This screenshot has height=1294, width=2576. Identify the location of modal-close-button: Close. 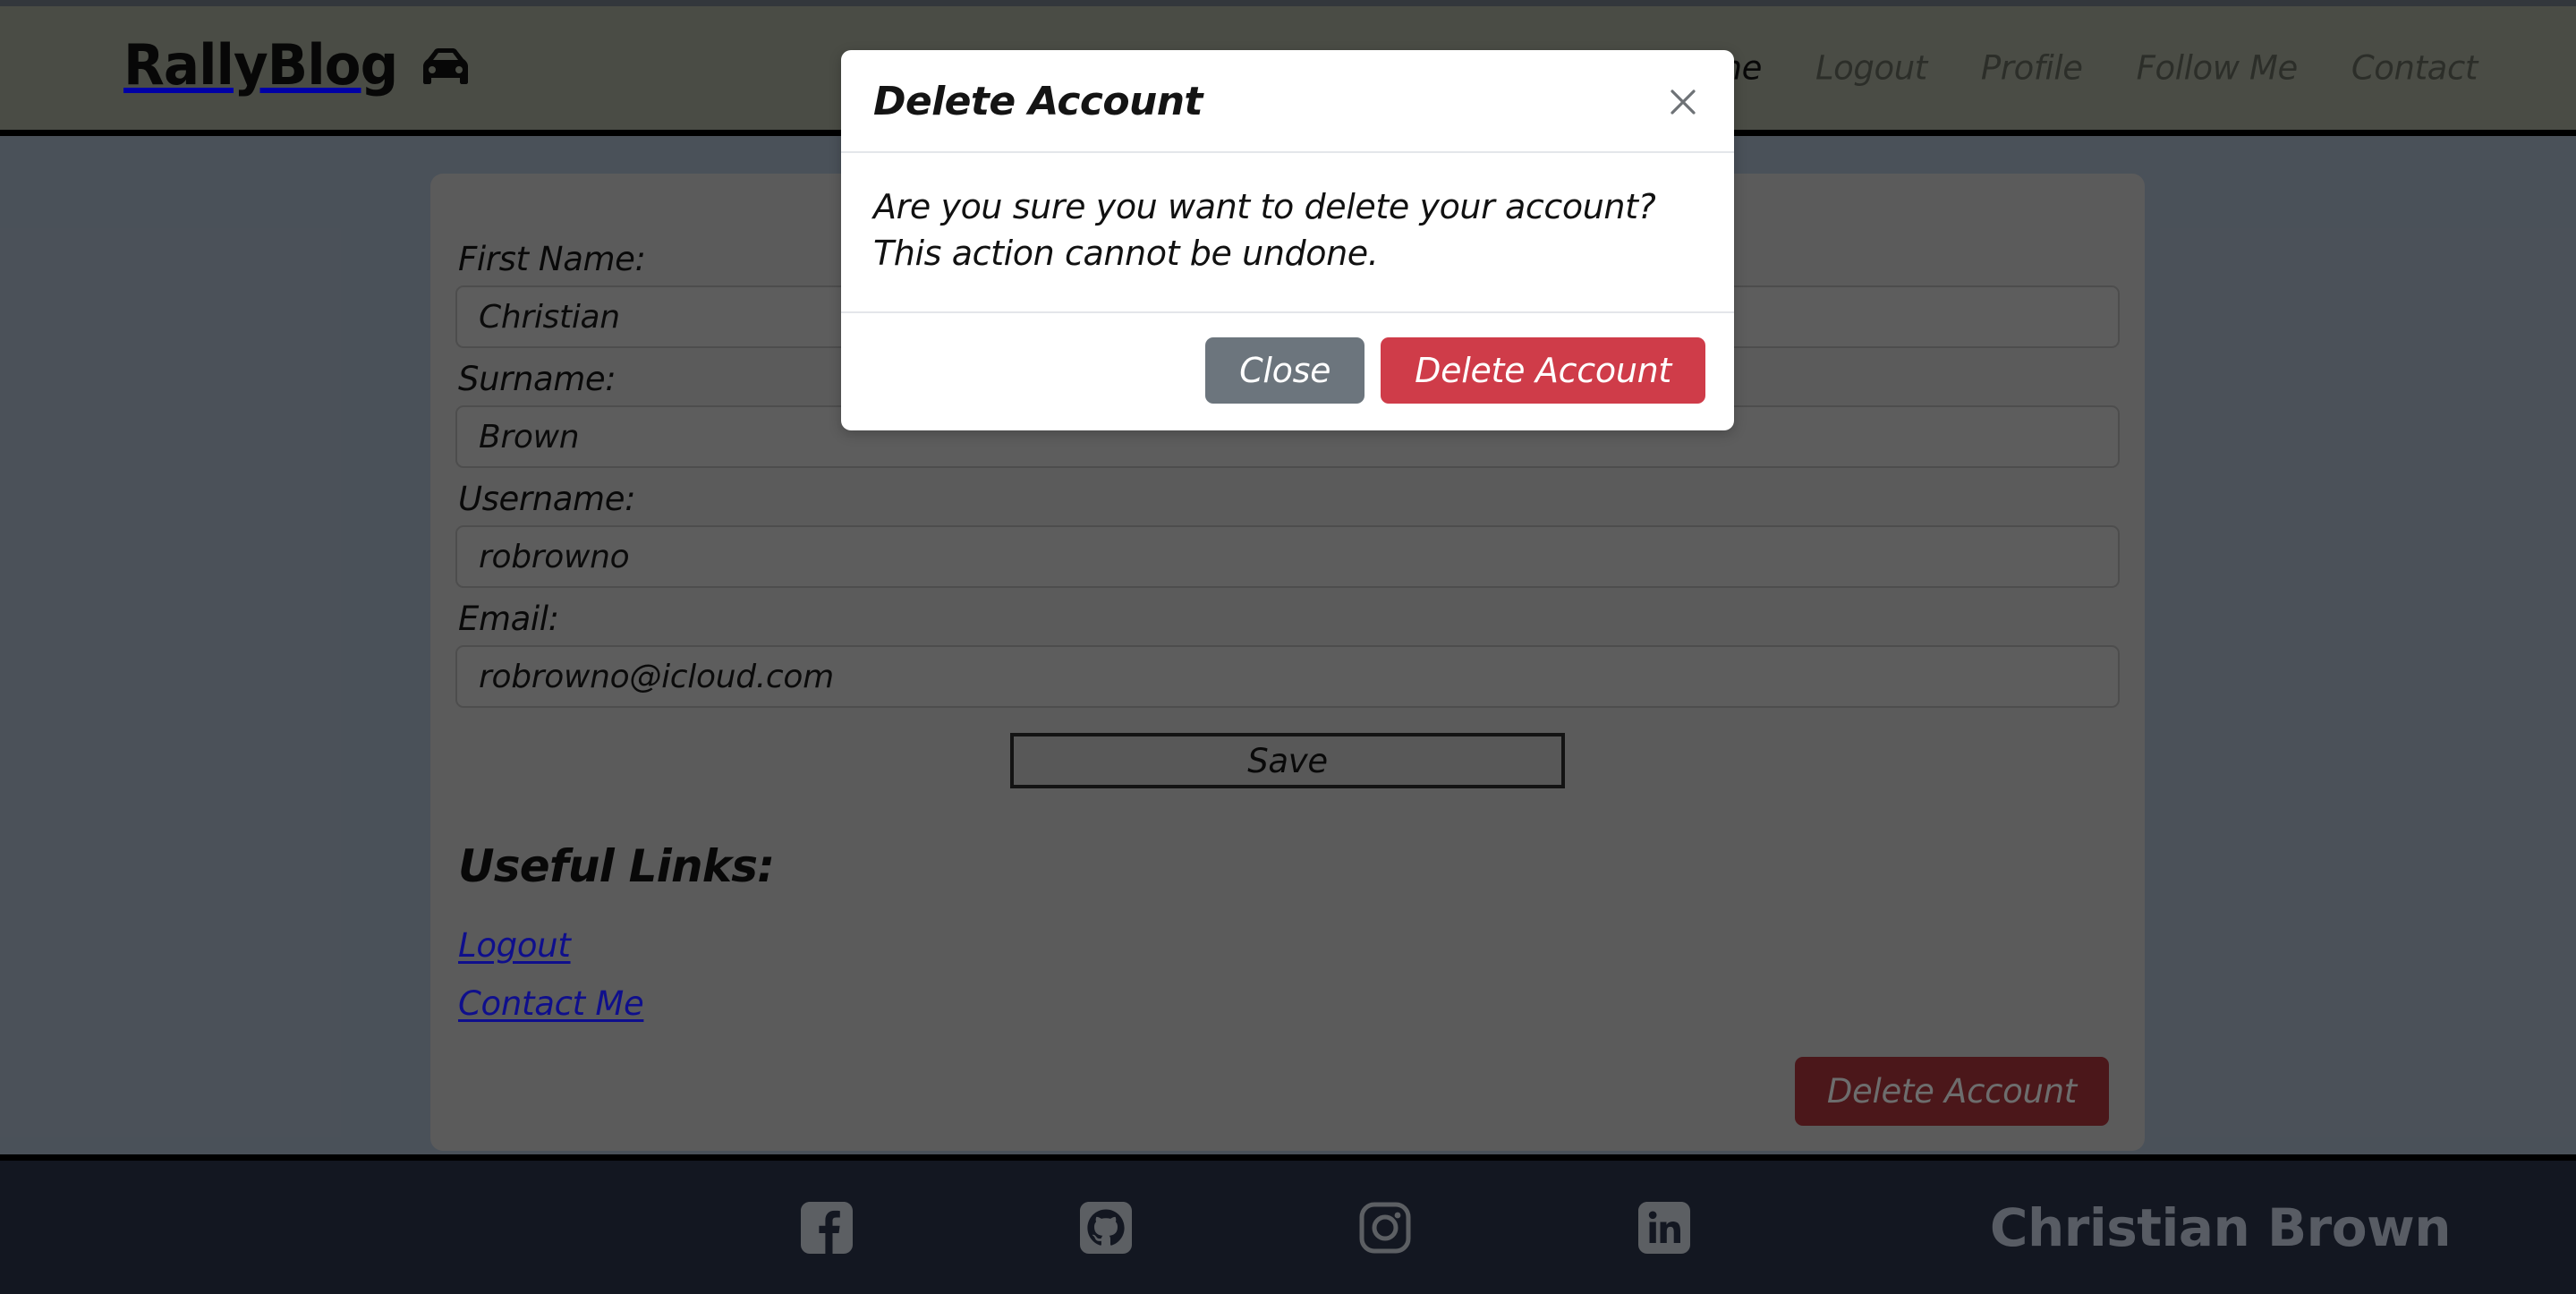
(1285, 370).